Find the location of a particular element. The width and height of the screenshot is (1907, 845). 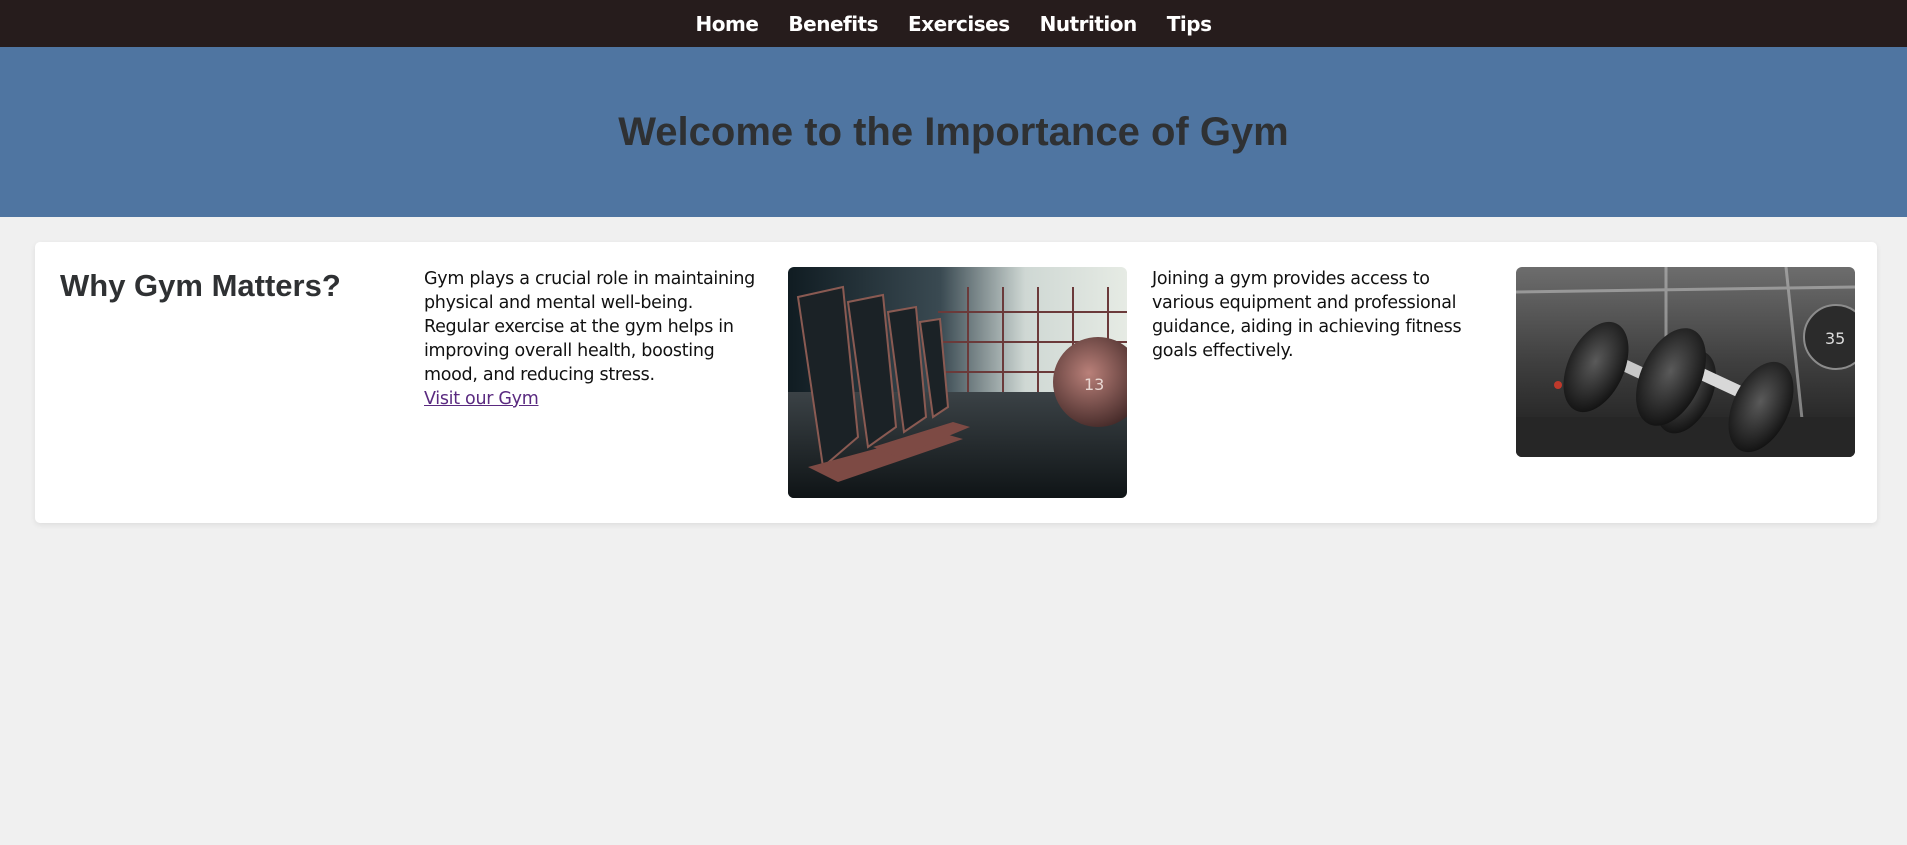

nav-exercises-link: Exercises is located at coordinates (959, 24).